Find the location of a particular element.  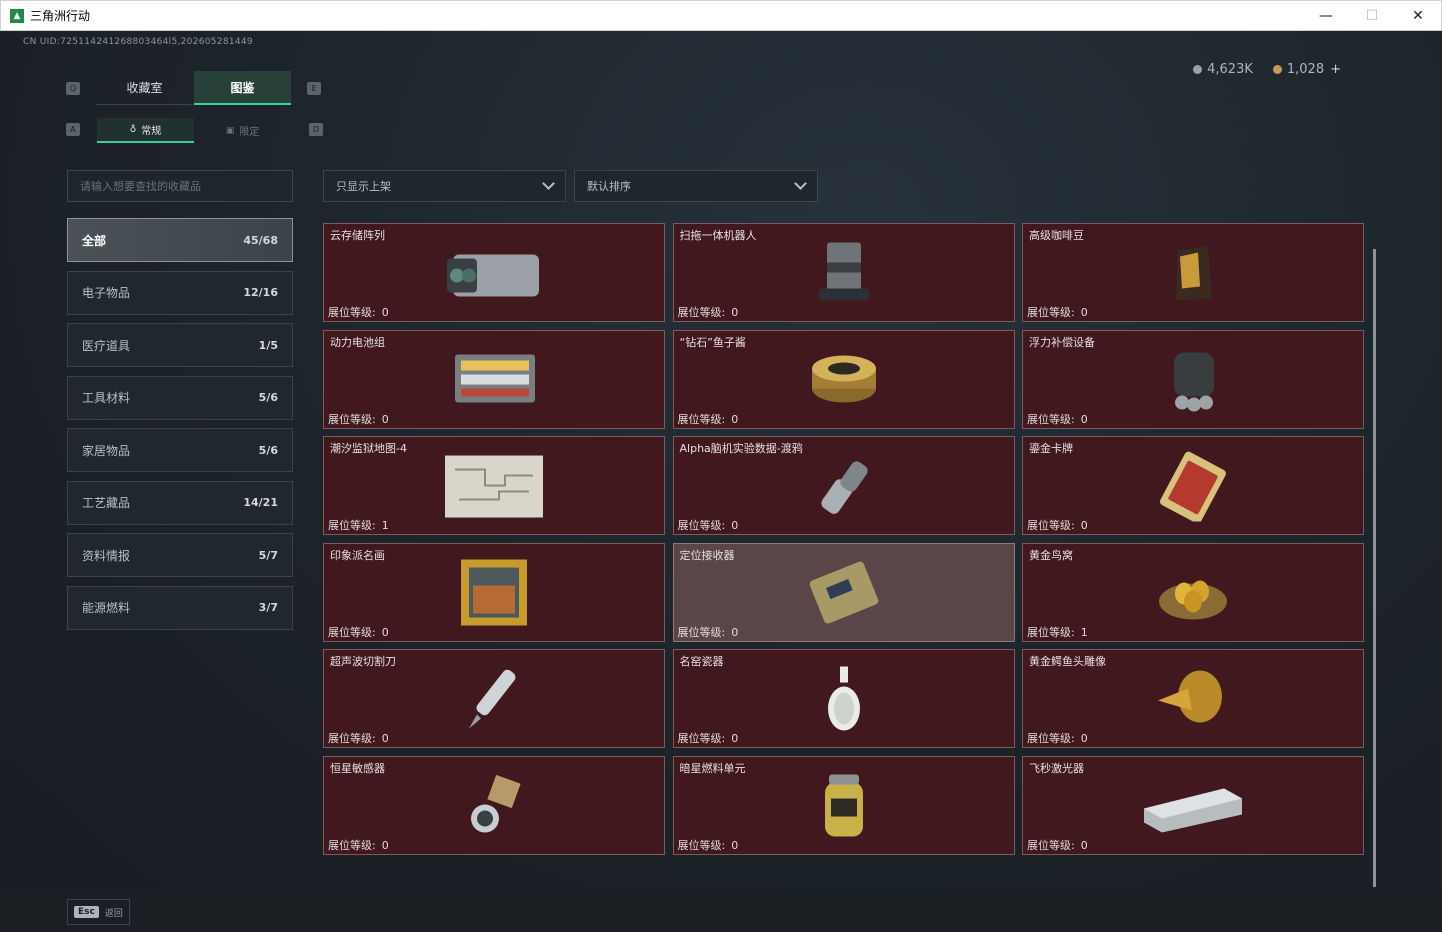

category-count: 45/68 is located at coordinates (260, 240).